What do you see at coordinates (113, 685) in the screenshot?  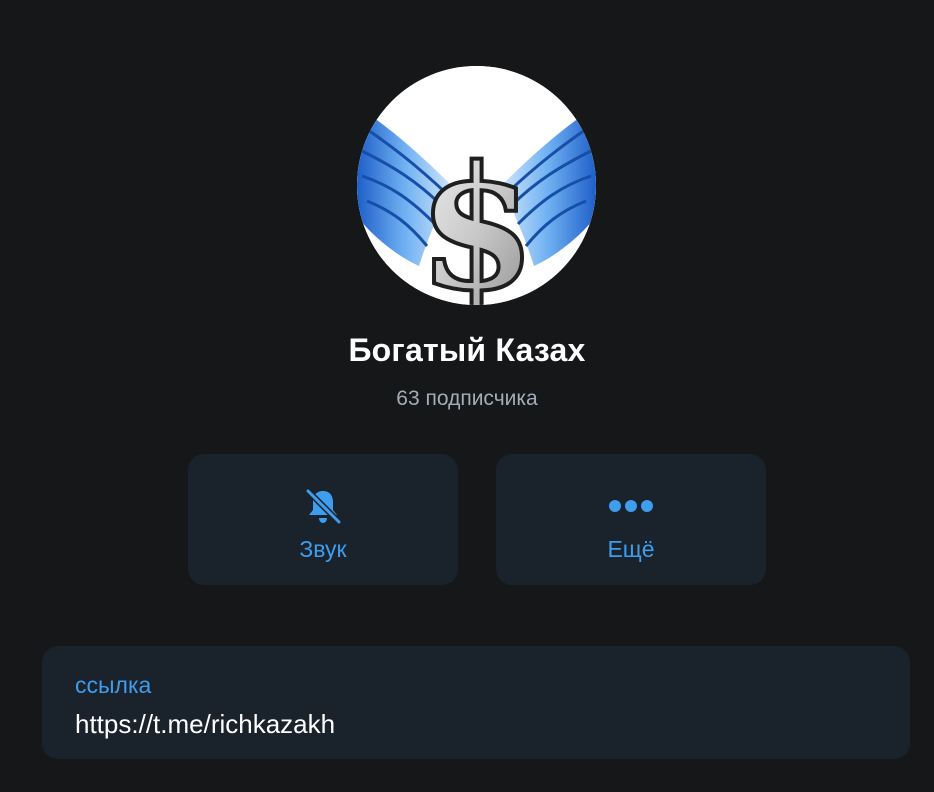 I see `link-label: ссылка` at bounding box center [113, 685].